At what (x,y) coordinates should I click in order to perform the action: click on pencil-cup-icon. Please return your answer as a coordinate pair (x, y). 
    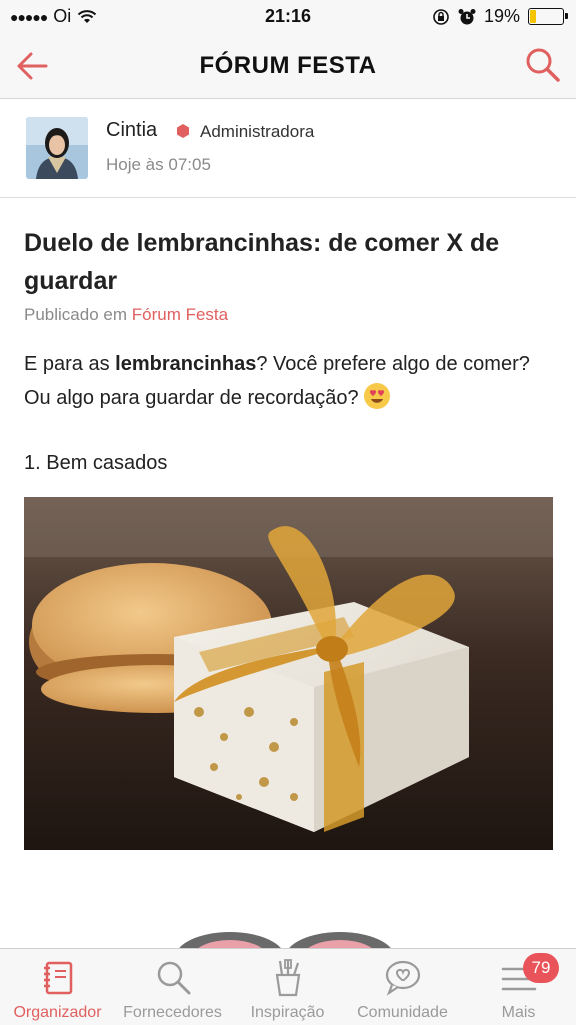
    Looking at the image, I should click on (287, 978).